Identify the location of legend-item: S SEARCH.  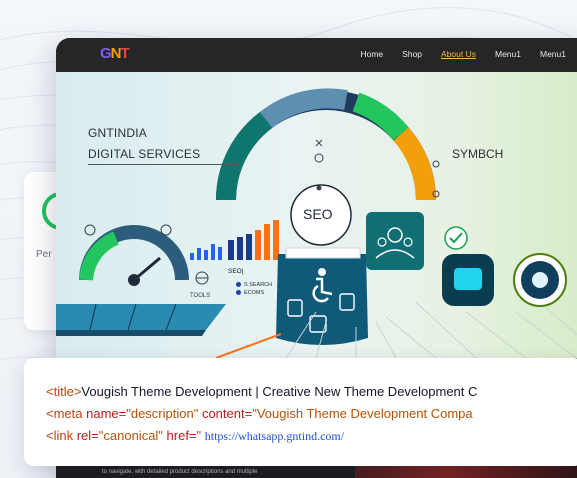
(254, 285).